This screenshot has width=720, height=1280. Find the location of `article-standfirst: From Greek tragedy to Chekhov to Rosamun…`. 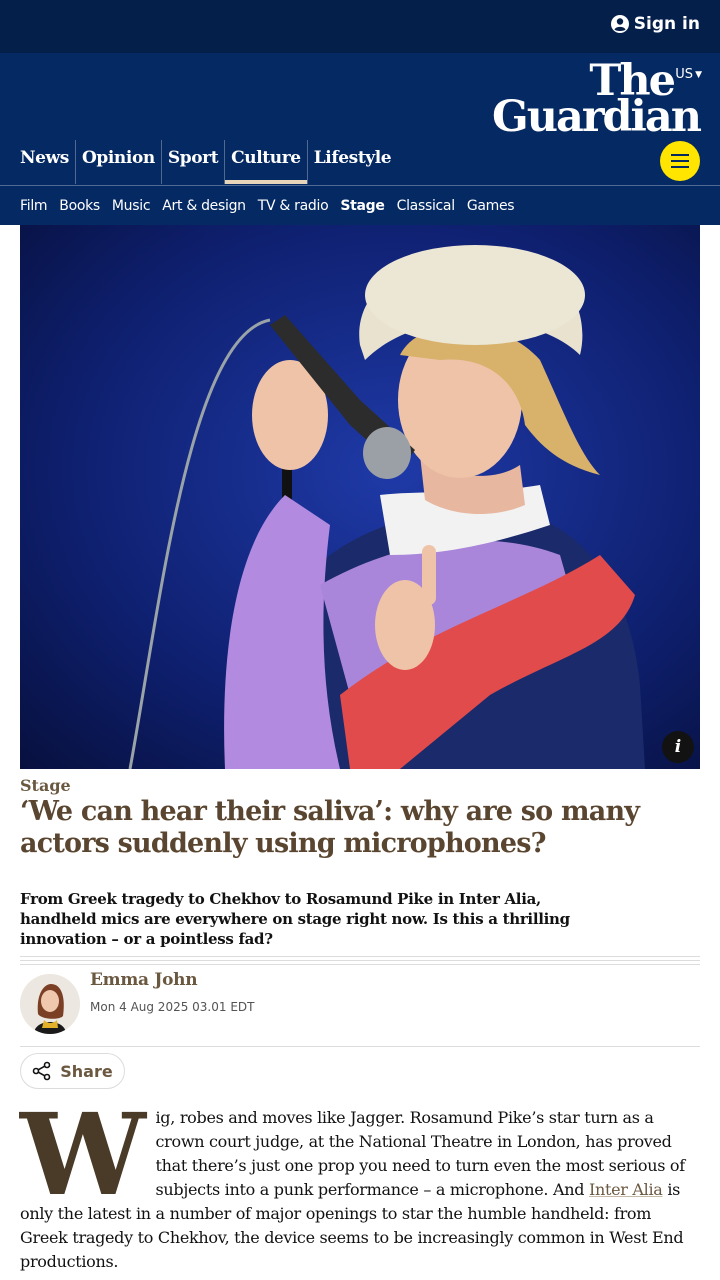

article-standfirst: From Greek tragedy to Chekhov to Rosamun… is located at coordinates (295, 919).